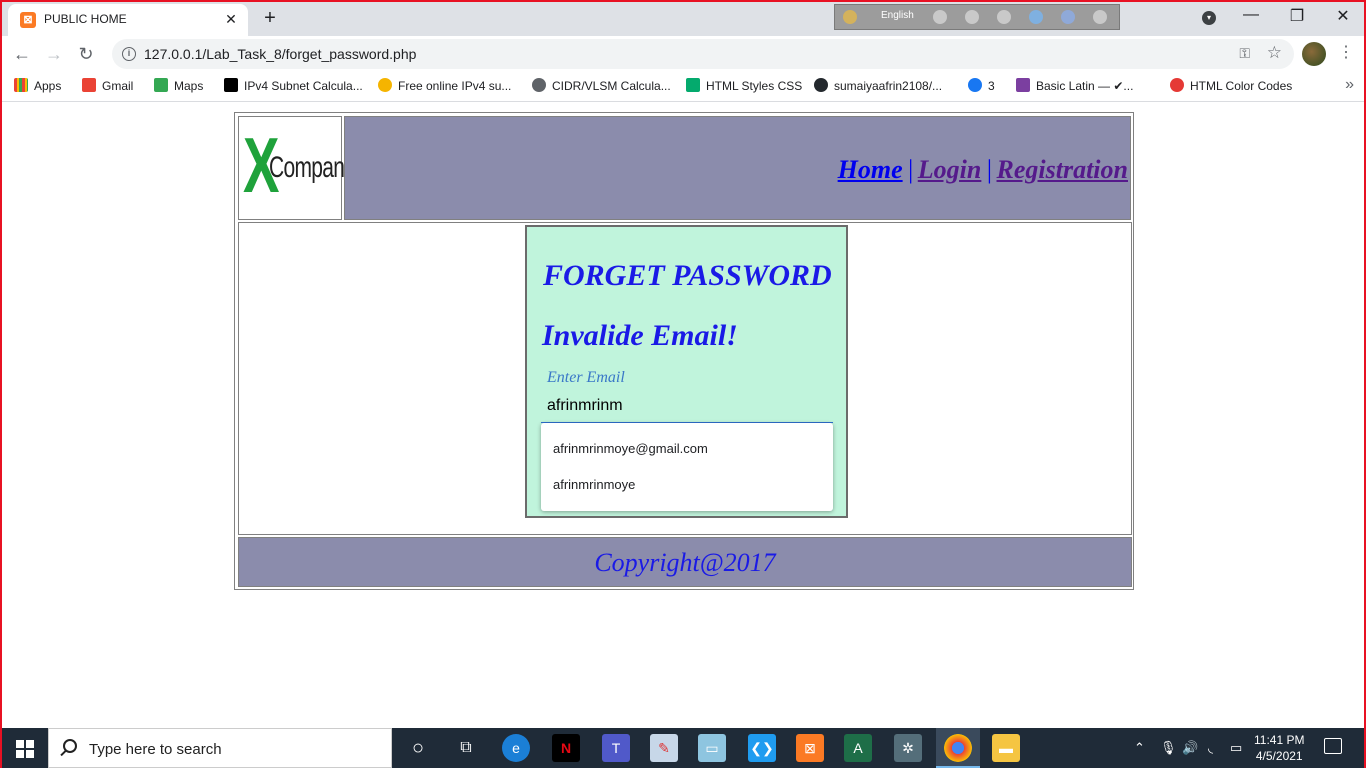 The image size is (1366, 768). I want to click on profile-dropdown-icon: ▾, so click(1209, 18).